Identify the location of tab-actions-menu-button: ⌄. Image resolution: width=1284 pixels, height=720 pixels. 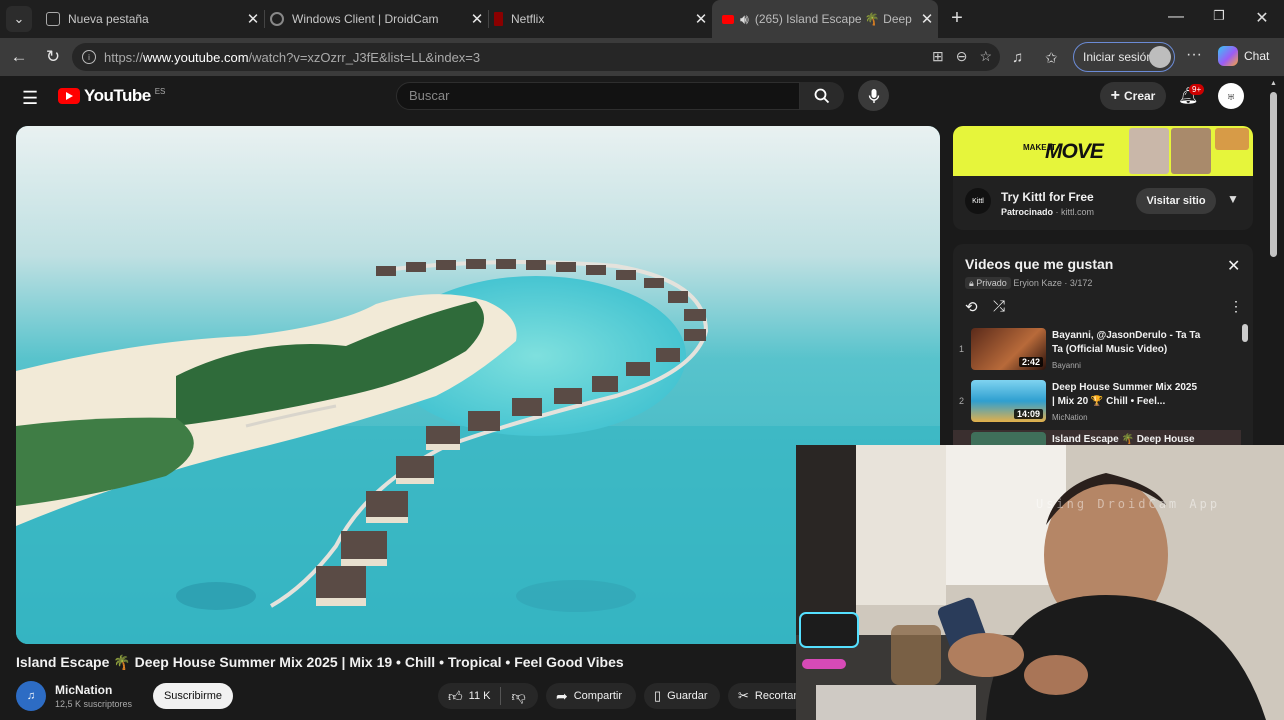
(19, 19).